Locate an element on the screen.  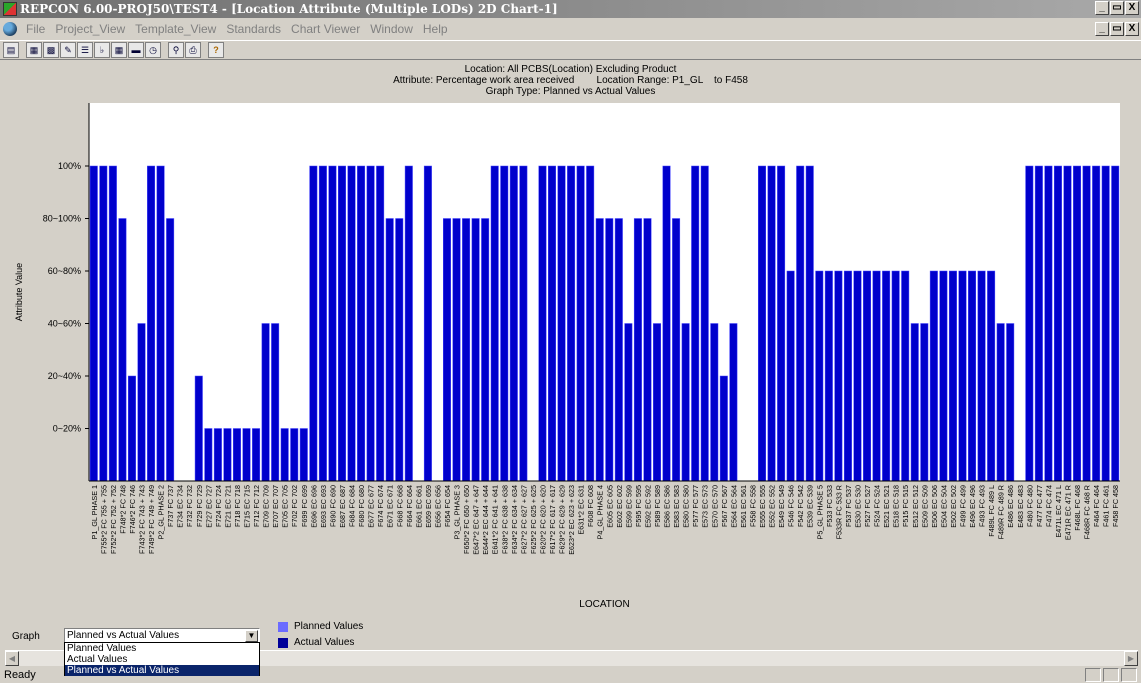
x-tick-label: E599 EC 599 is located at coordinates (628, 506).